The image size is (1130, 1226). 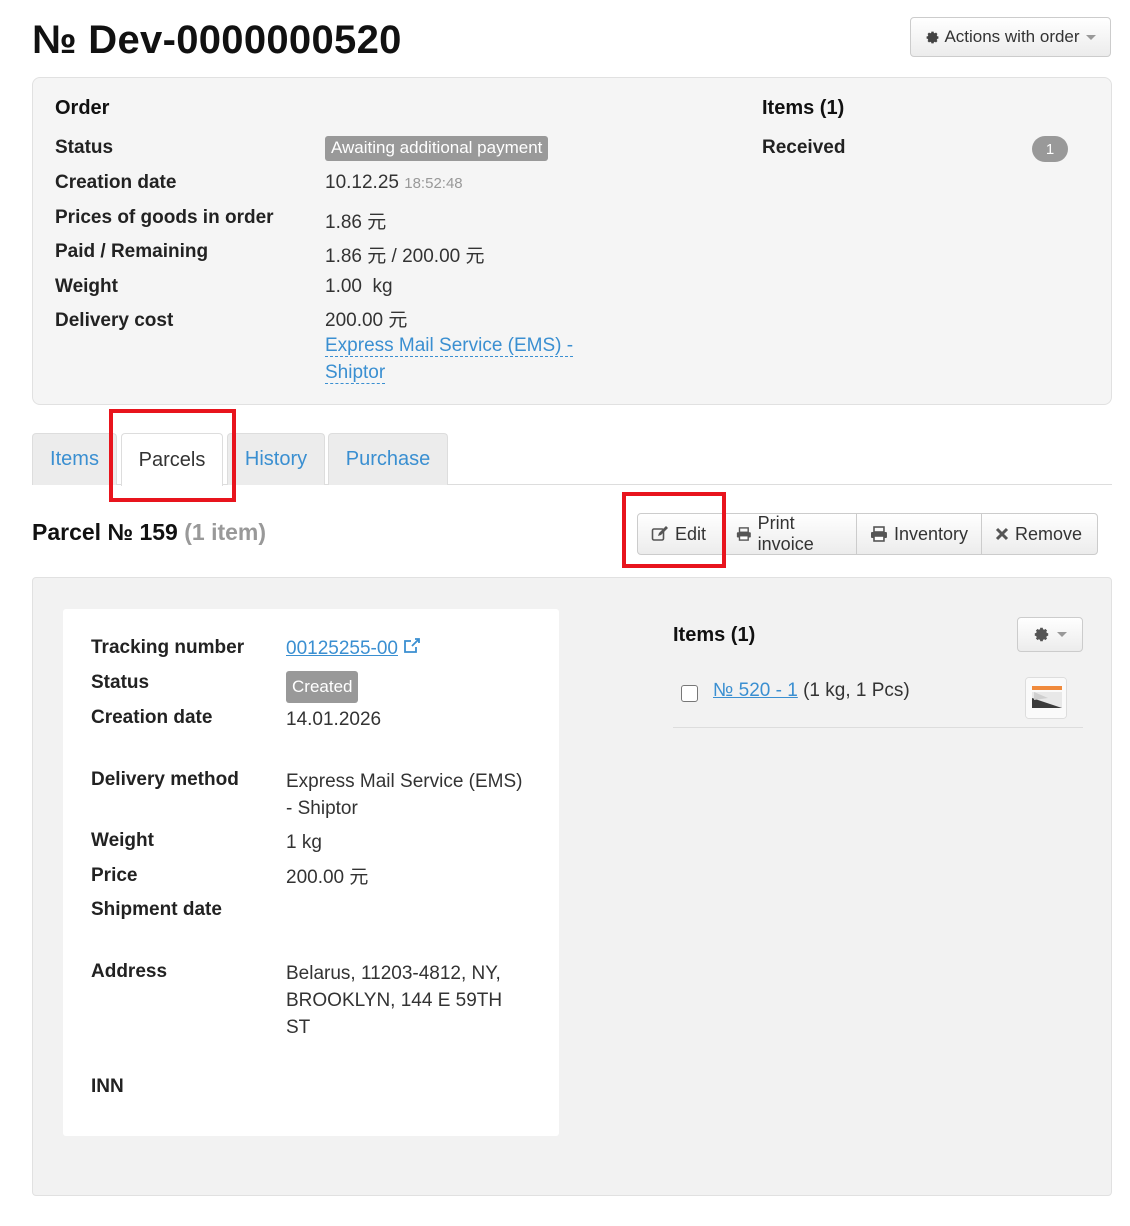 I want to click on inn-label: INN, so click(x=107, y=1086).